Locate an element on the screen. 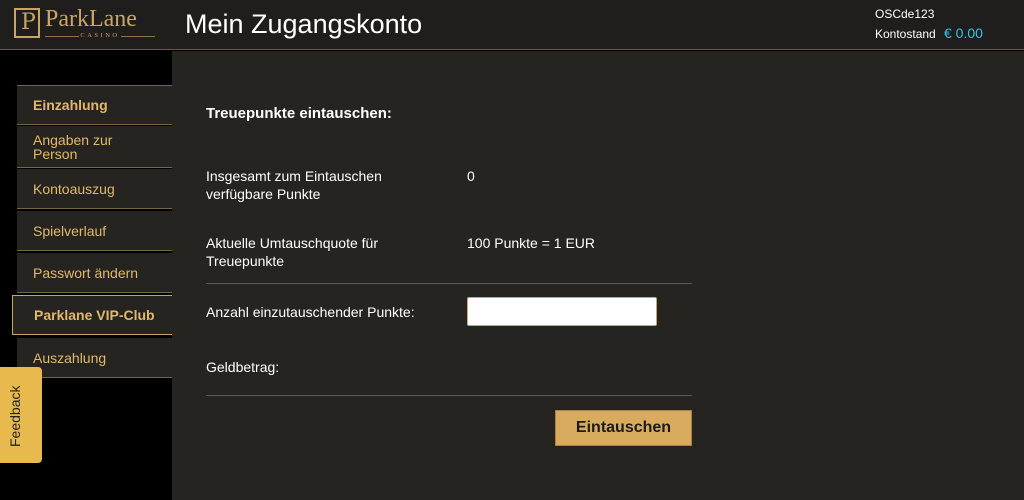  sidebar-item-einzahlung: Einzahlung is located at coordinates (94, 105).